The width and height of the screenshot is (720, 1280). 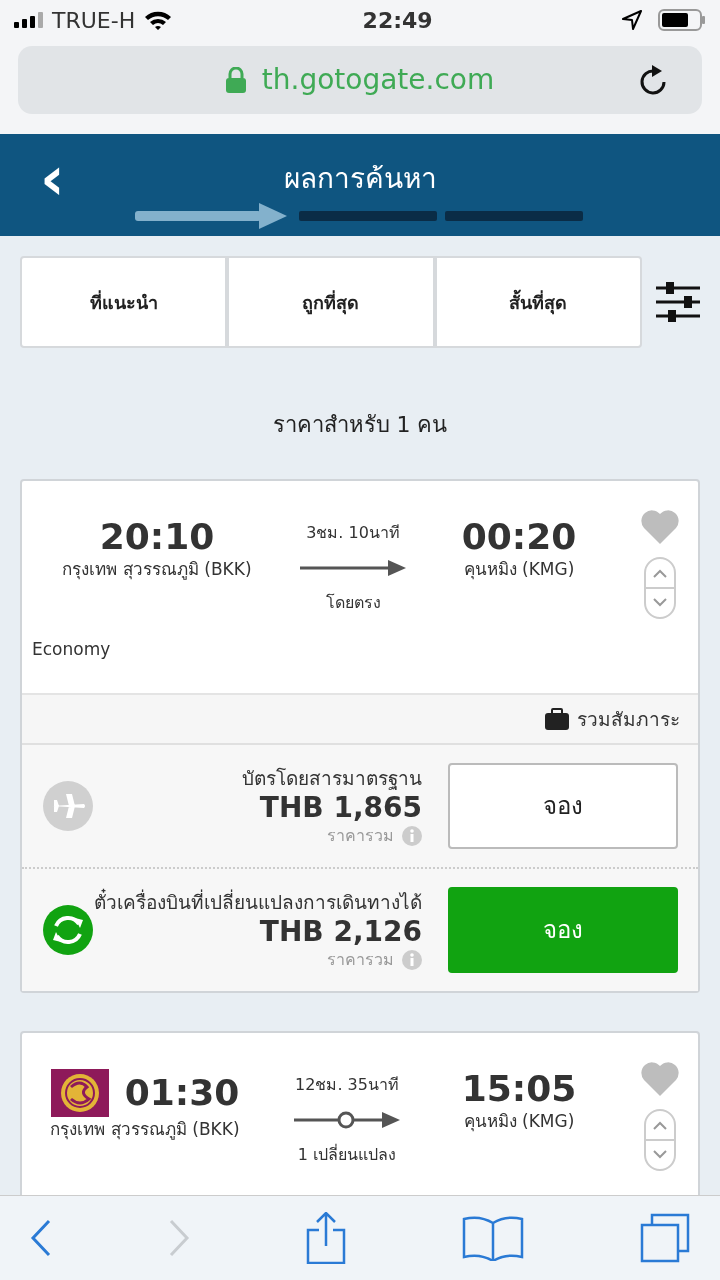 What do you see at coordinates (632, 20) in the screenshot?
I see `location-icon` at bounding box center [632, 20].